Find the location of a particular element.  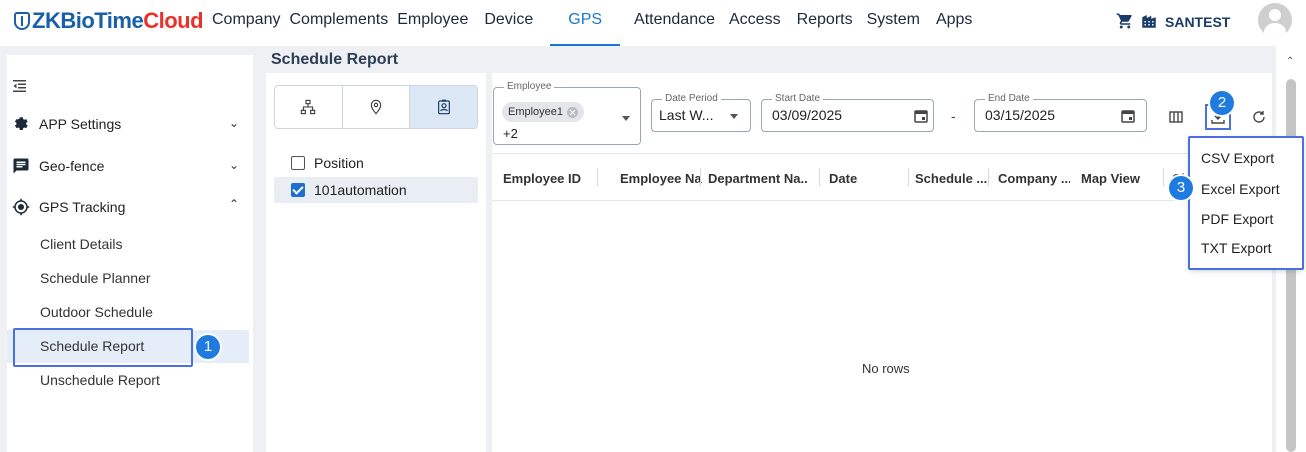

cart-icon is located at coordinates (1125, 21).